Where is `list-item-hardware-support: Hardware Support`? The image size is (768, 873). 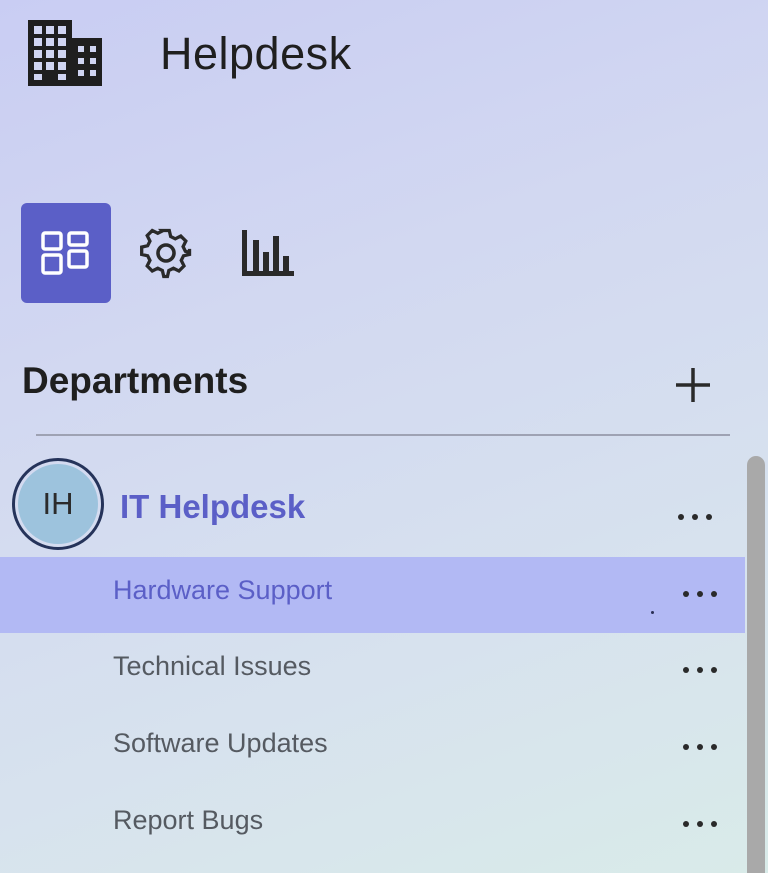 list-item-hardware-support: Hardware Support is located at coordinates (372, 595).